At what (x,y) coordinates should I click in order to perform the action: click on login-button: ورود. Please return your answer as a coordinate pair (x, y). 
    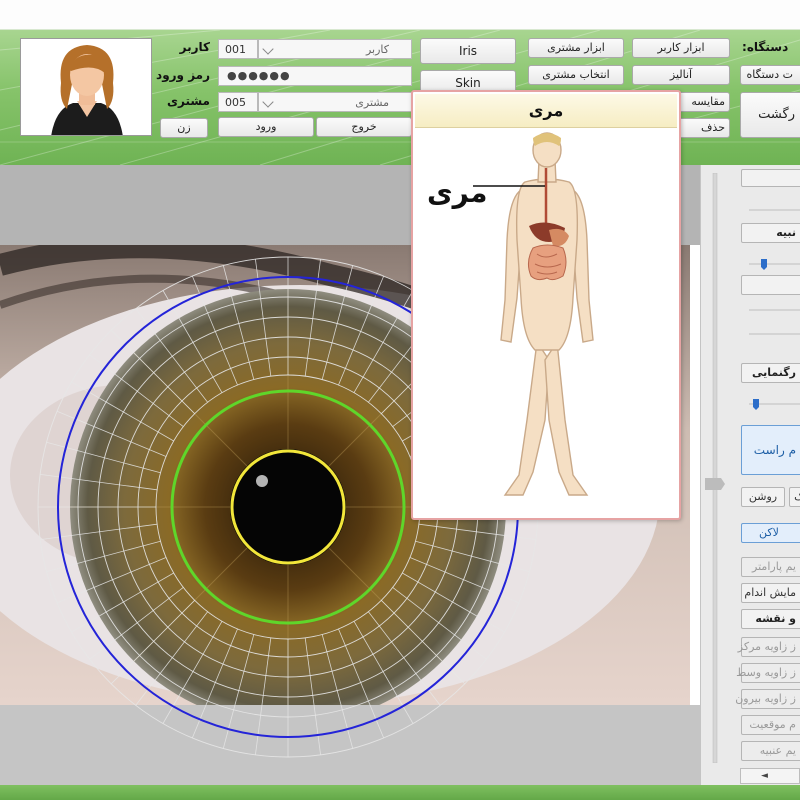
    Looking at the image, I should click on (266, 127).